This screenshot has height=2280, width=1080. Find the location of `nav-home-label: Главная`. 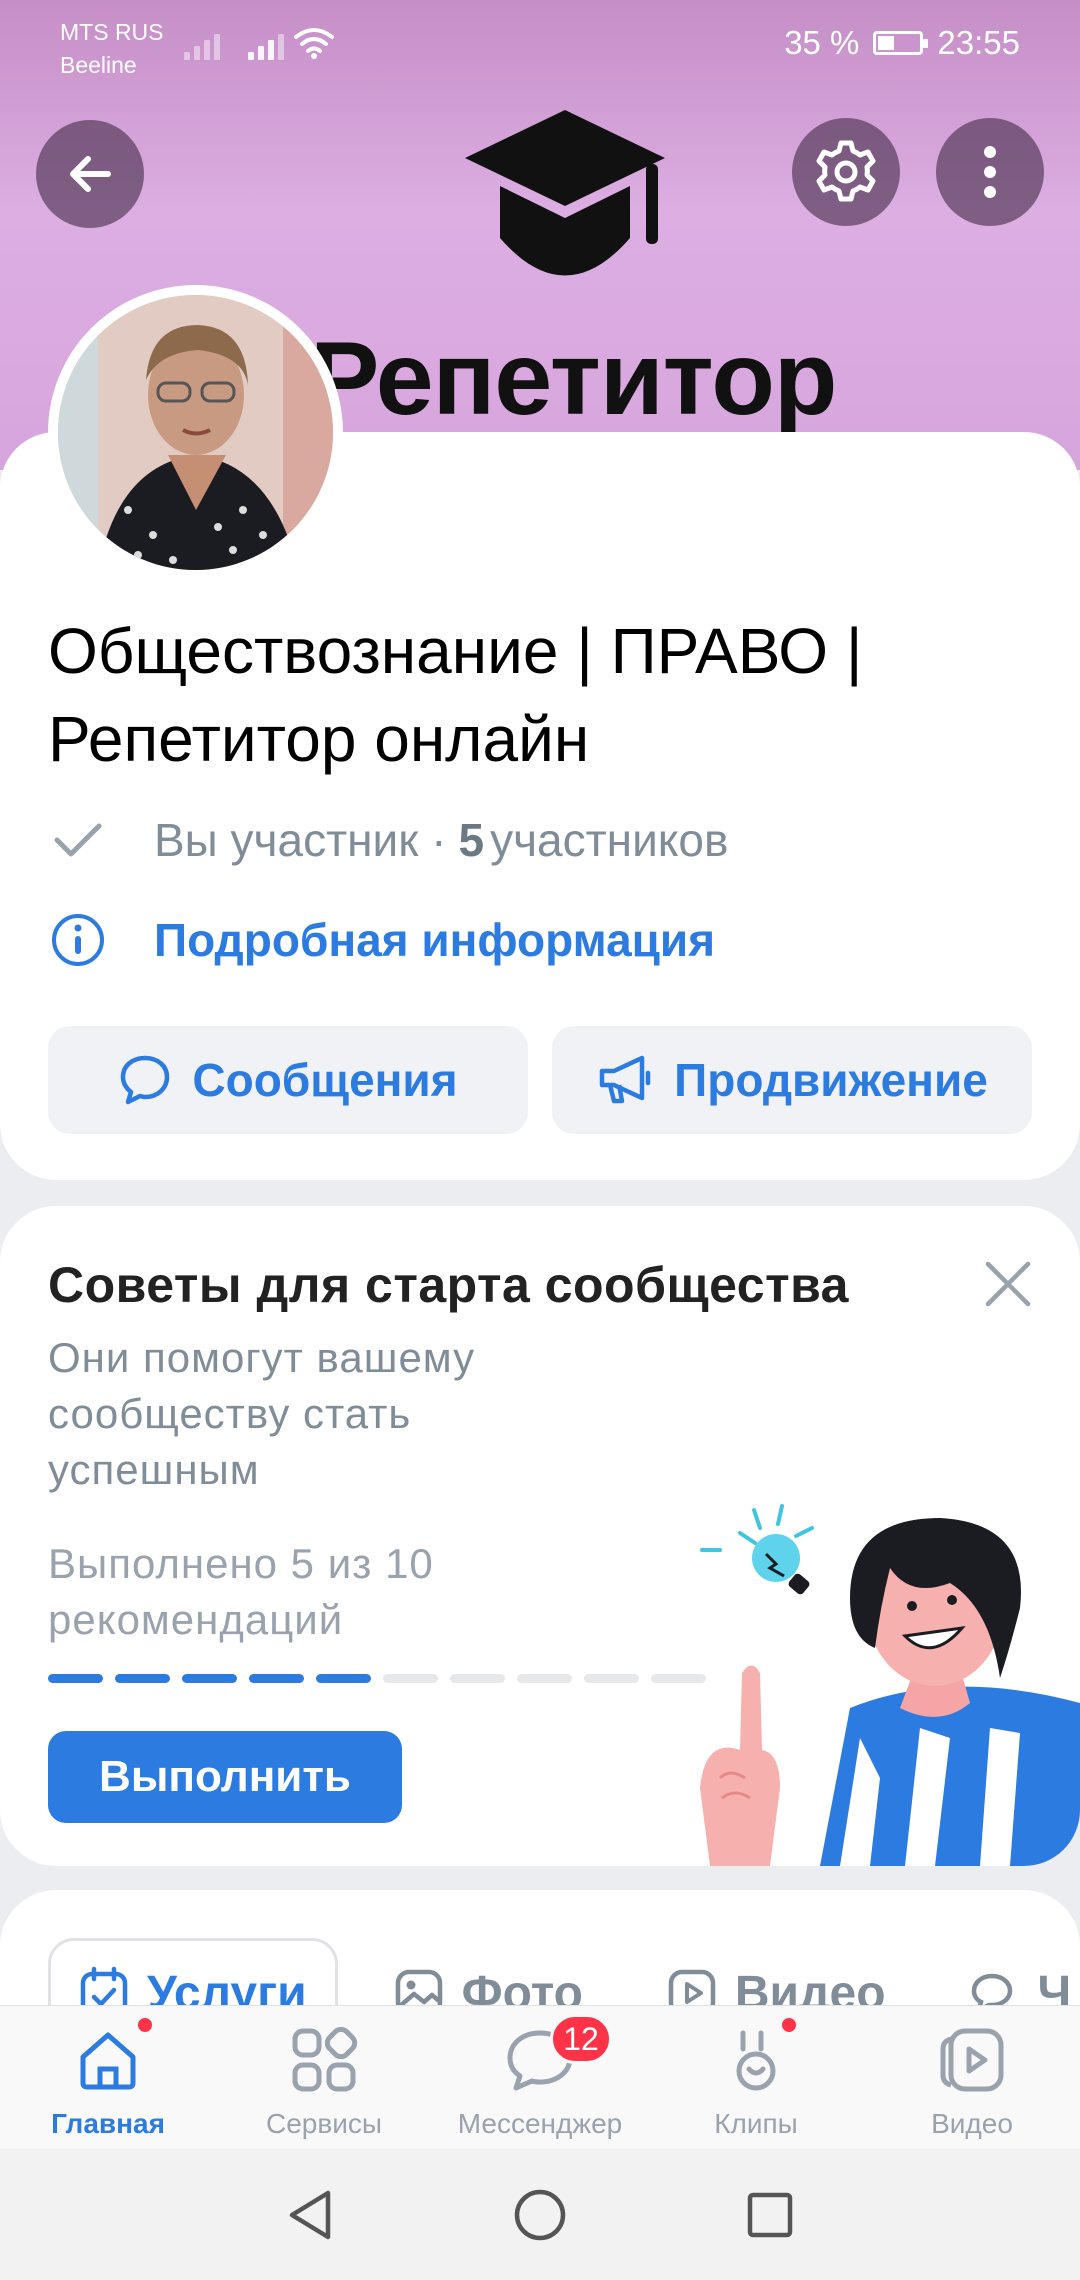

nav-home-label: Главная is located at coordinates (108, 2123).